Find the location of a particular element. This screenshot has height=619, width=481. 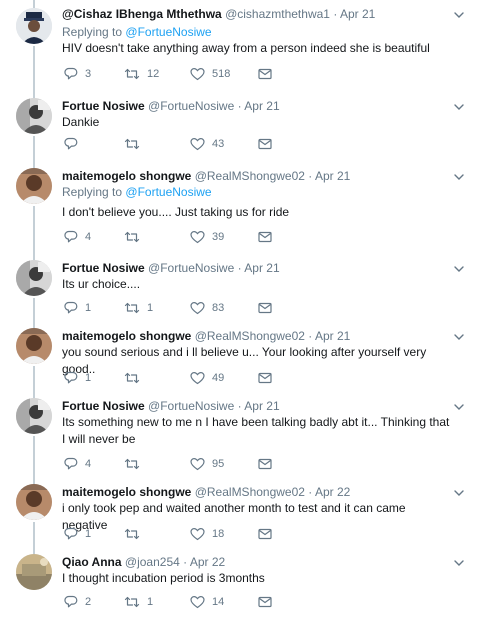

reply-icon is located at coordinates (71, 144).